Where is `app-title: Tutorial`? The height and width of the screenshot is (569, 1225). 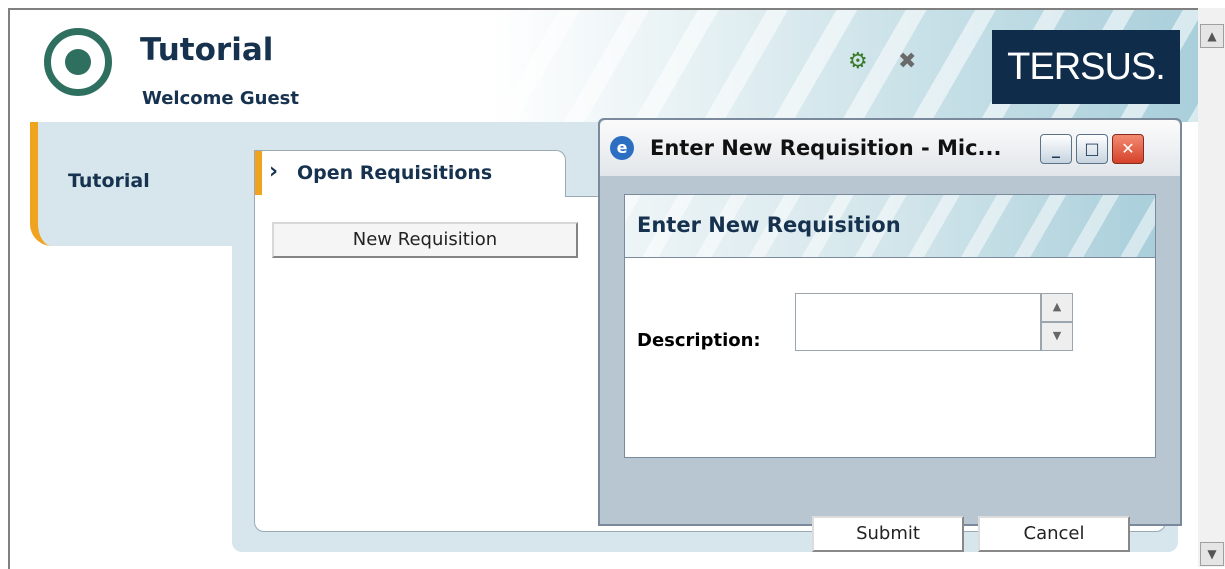 app-title: Tutorial is located at coordinates (207, 50).